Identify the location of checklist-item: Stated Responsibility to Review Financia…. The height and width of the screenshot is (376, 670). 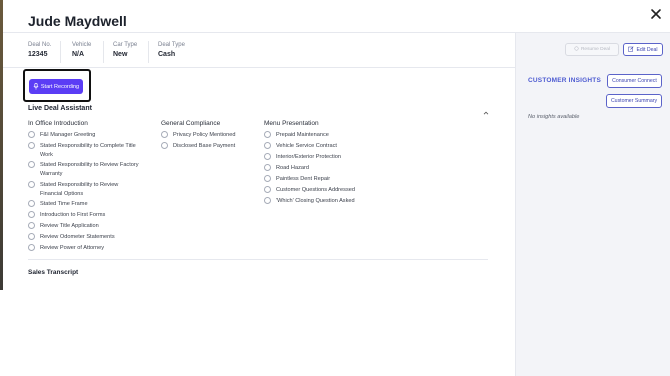
(84, 189).